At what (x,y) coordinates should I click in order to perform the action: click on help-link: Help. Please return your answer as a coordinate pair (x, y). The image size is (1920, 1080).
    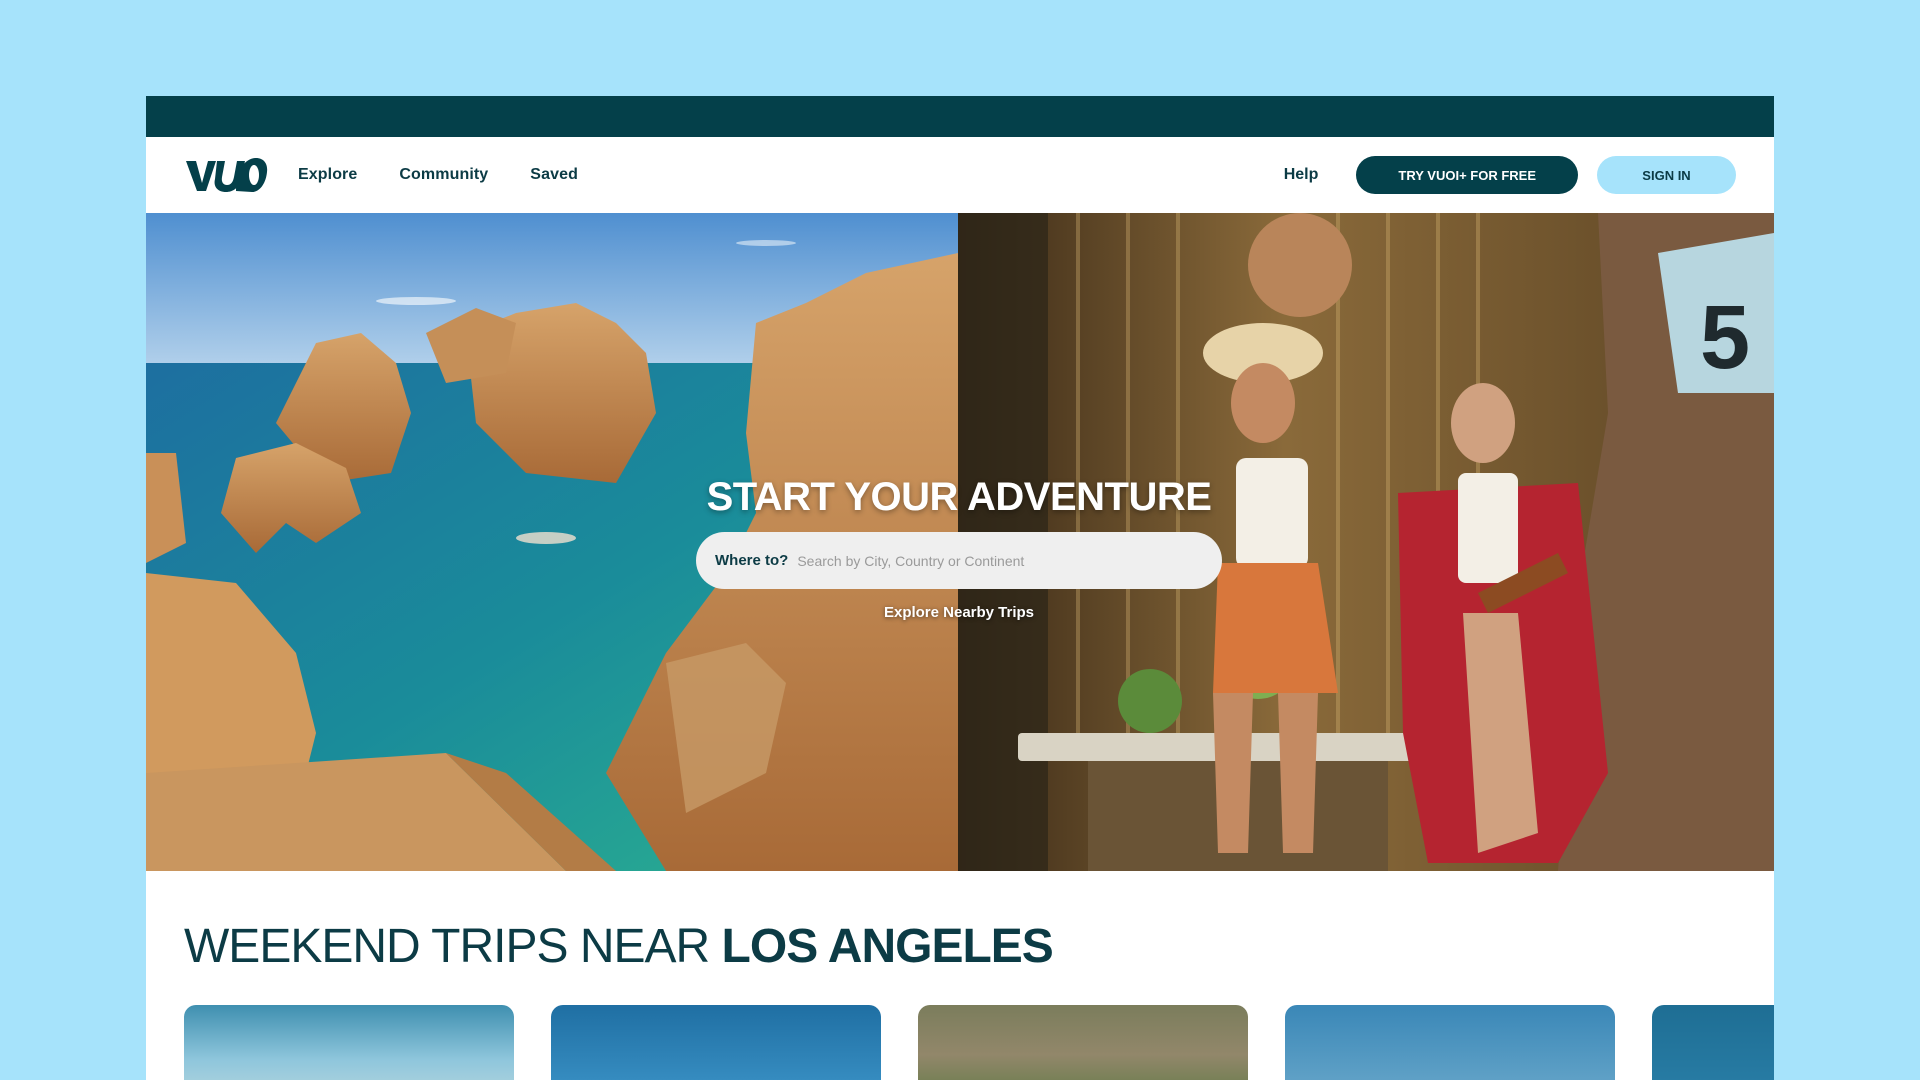
    Looking at the image, I should click on (1301, 175).